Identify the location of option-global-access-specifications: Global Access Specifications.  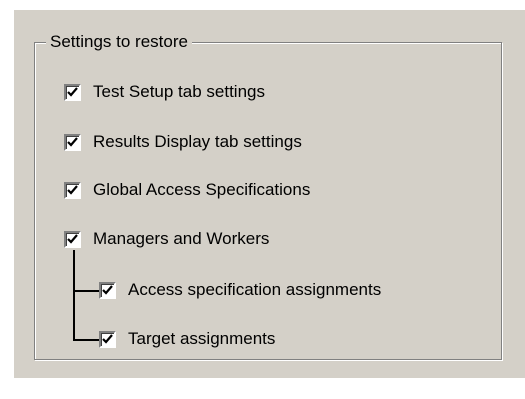
(187, 190).